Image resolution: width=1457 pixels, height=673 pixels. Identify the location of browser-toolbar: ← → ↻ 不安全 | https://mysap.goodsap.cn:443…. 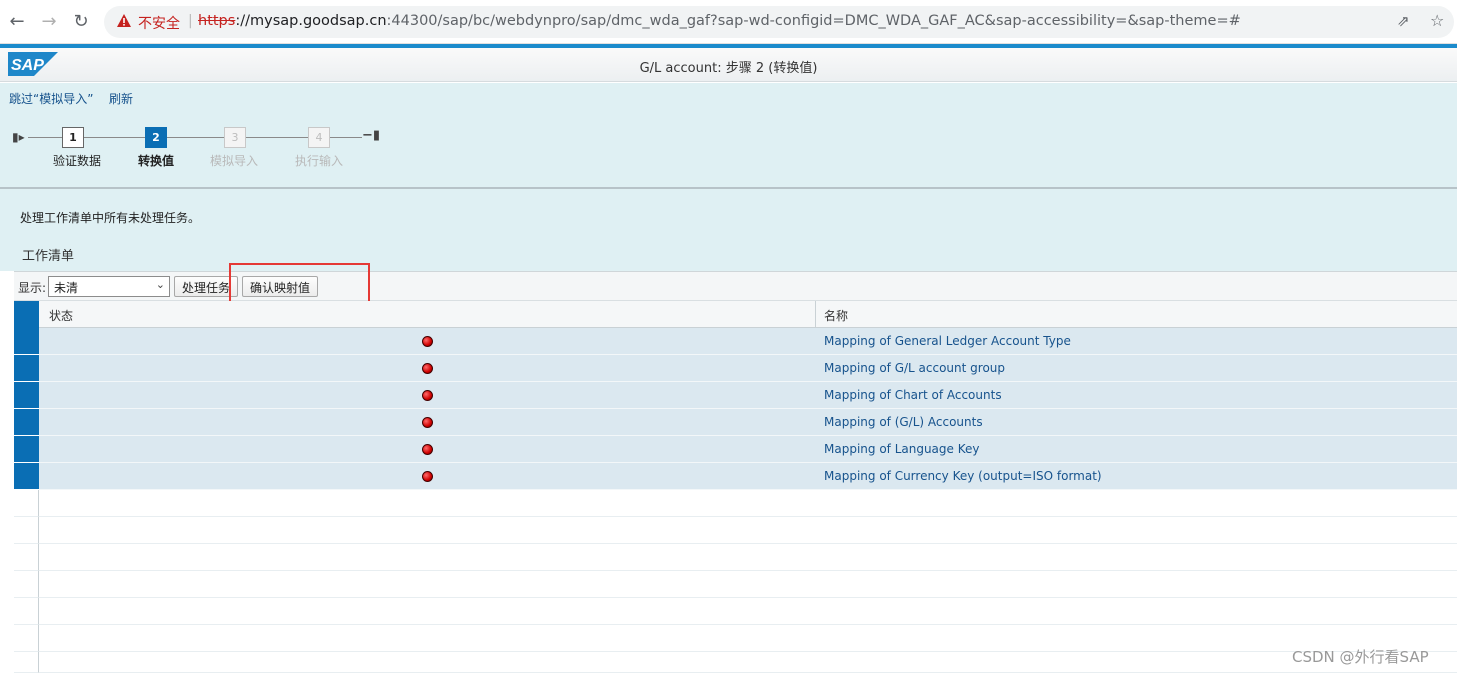
(728, 22).